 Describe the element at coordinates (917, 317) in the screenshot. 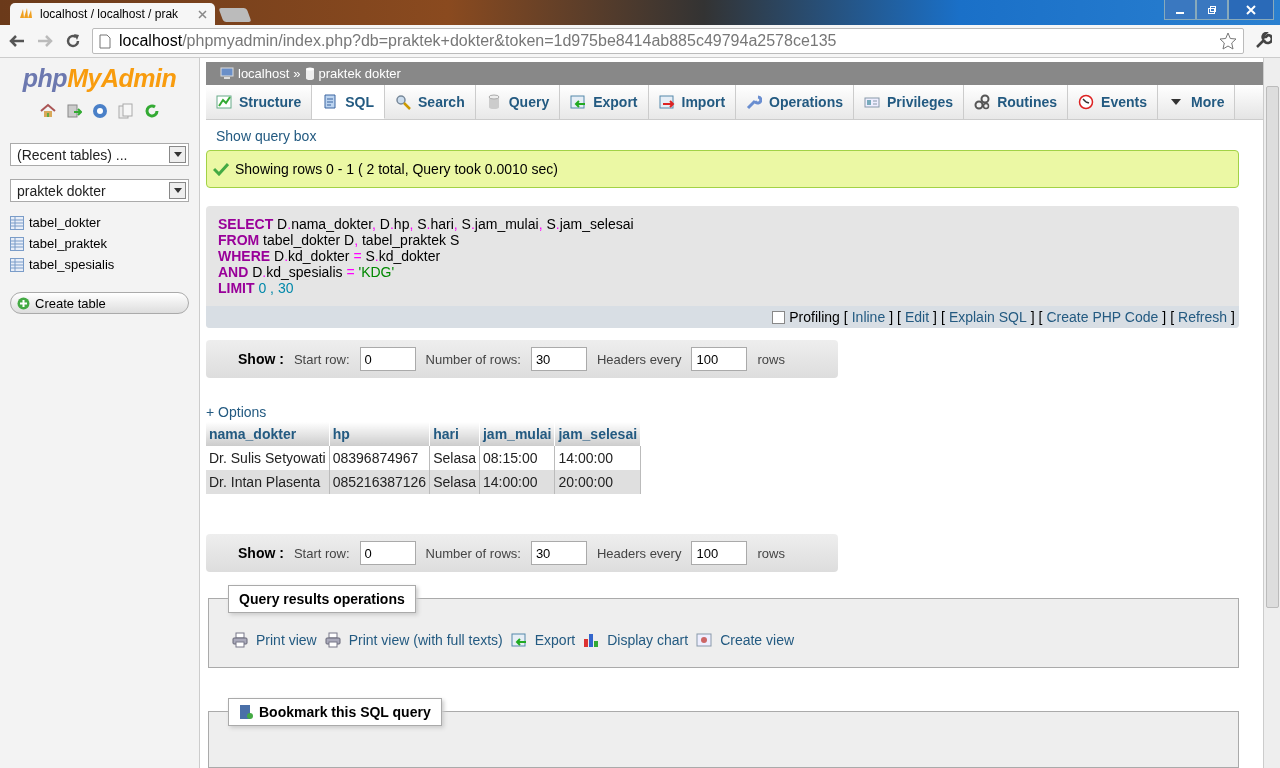

I see `query-link: Edit` at that location.